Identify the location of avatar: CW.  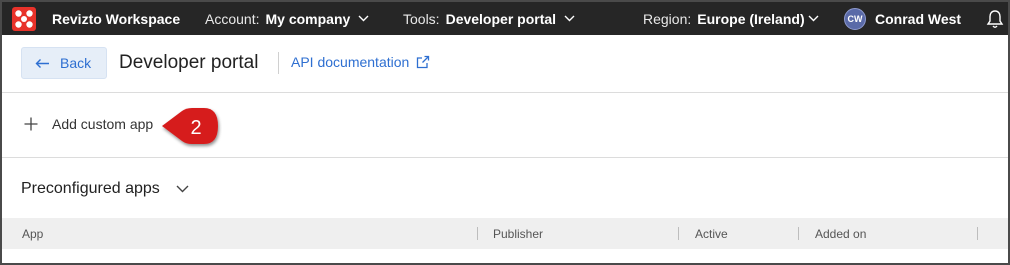
(855, 18).